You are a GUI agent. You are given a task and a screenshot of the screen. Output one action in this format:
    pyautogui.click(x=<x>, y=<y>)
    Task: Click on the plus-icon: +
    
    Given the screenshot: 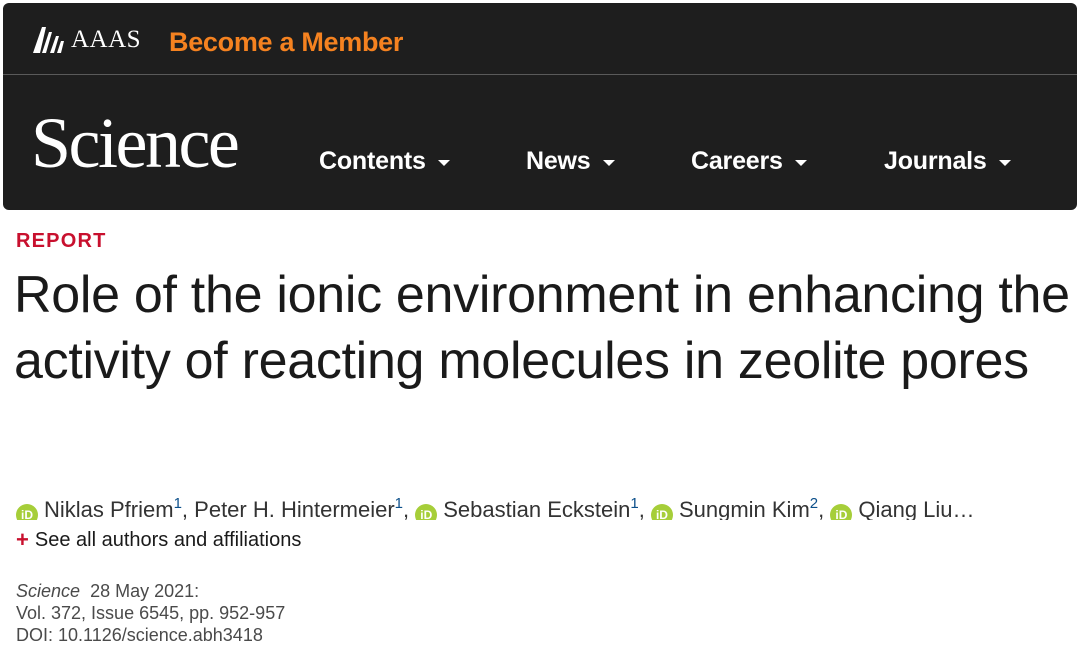 What is the action you would take?
    pyautogui.click(x=22, y=539)
    